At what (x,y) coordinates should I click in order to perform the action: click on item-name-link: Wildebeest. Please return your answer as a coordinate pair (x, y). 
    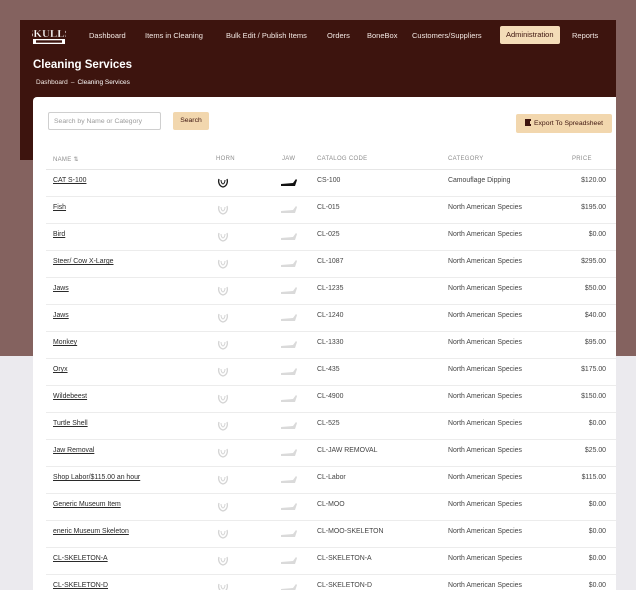
    Looking at the image, I should click on (70, 396).